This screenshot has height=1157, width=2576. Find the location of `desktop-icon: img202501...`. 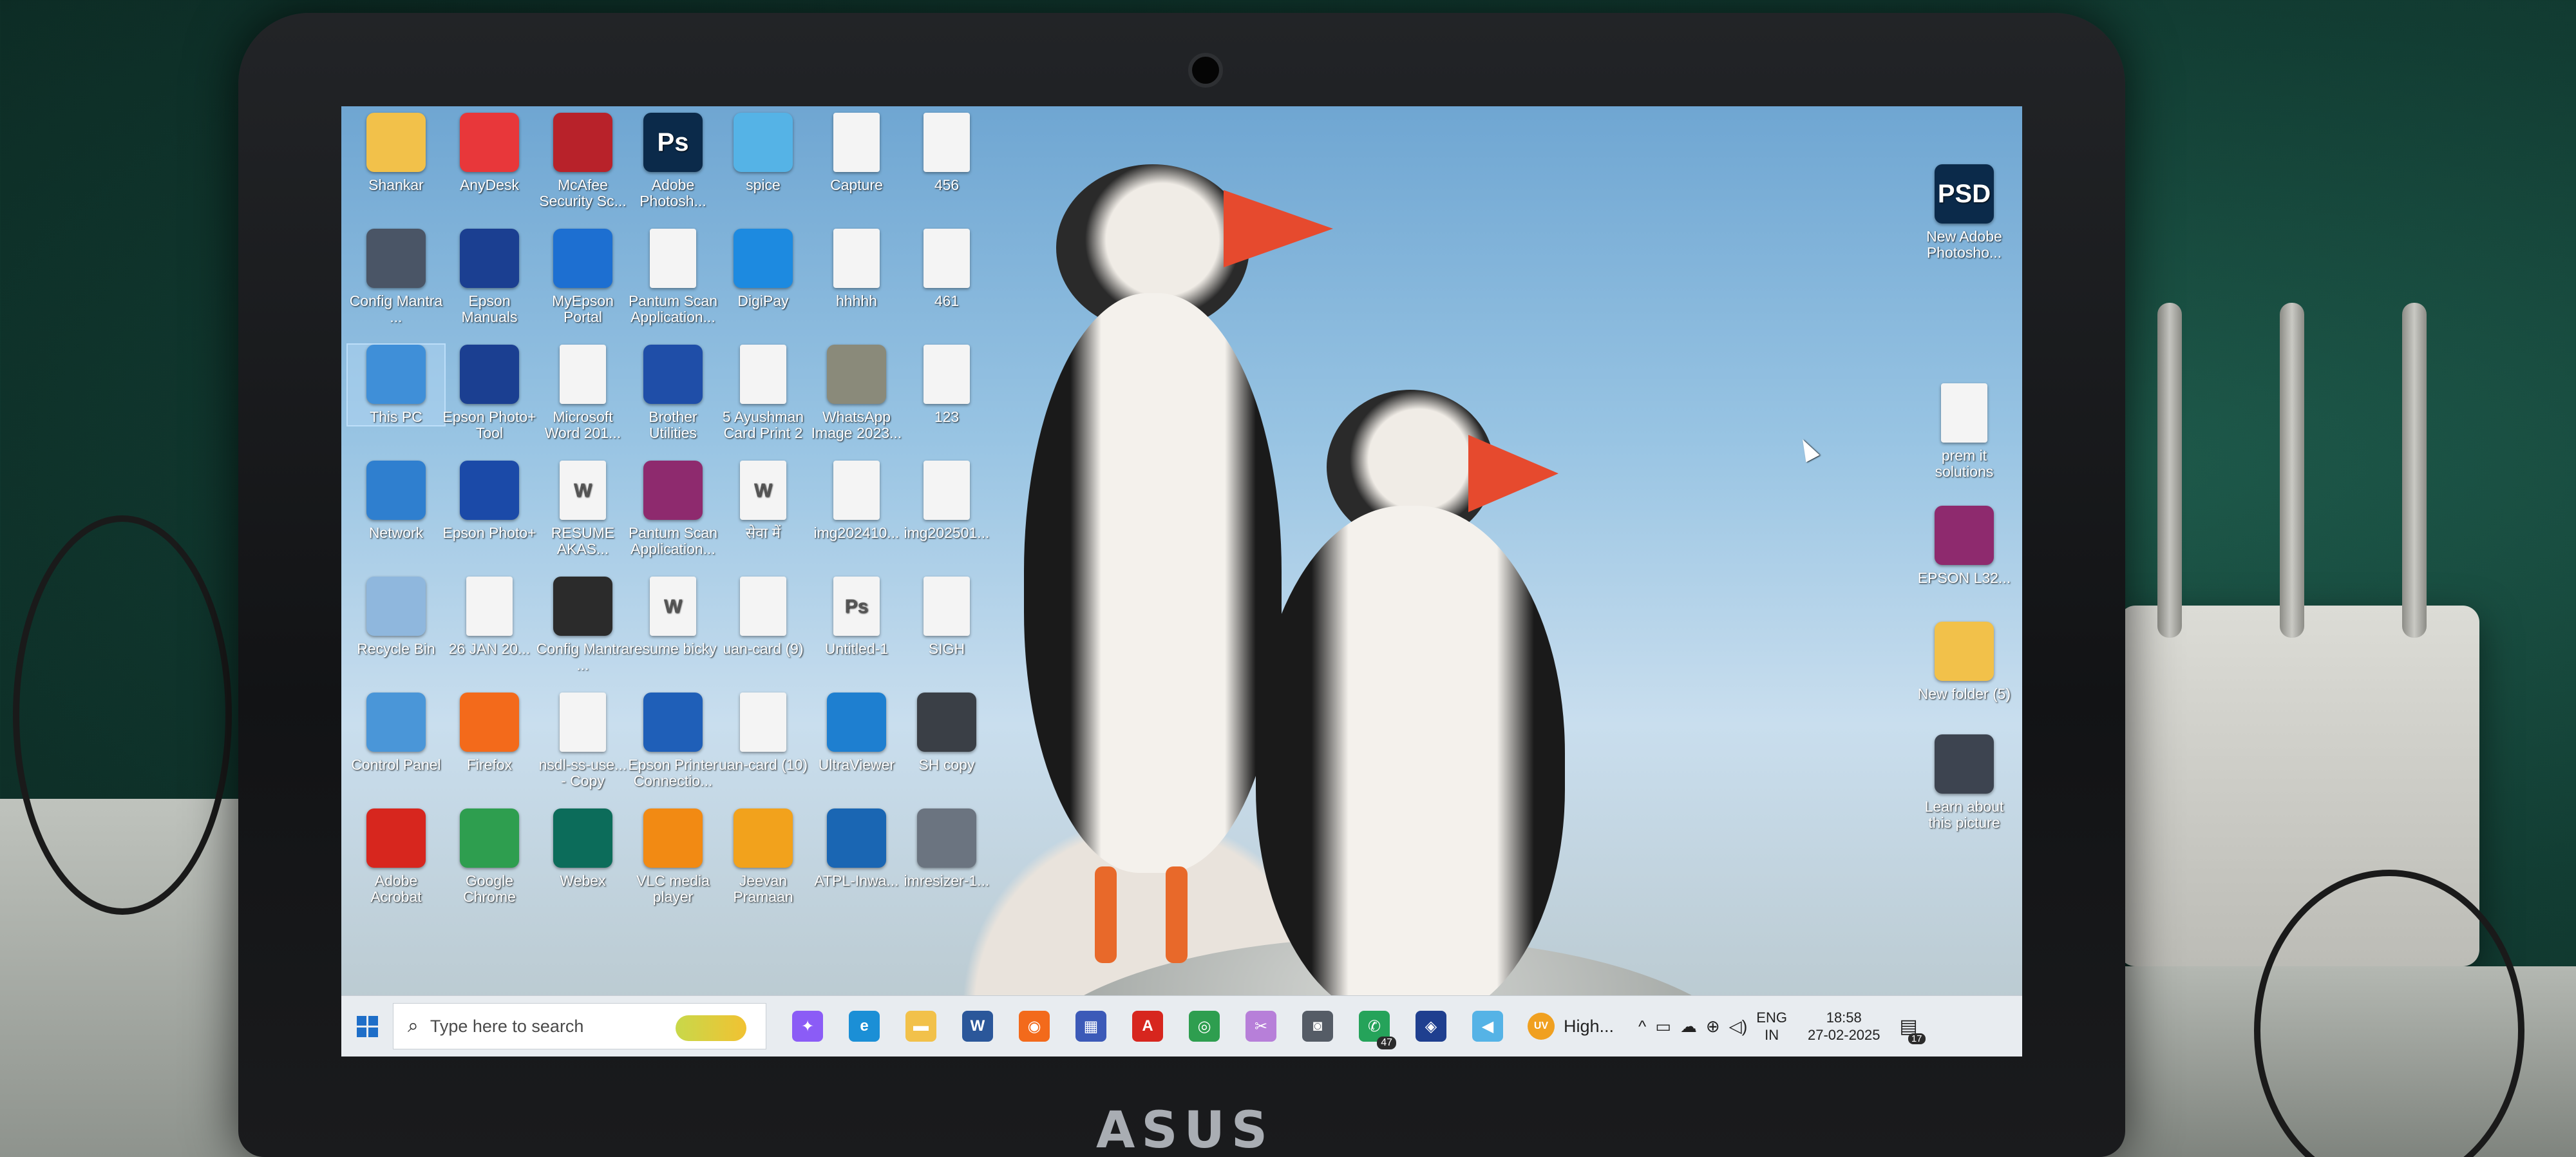

desktop-icon: img202501... is located at coordinates (946, 501).